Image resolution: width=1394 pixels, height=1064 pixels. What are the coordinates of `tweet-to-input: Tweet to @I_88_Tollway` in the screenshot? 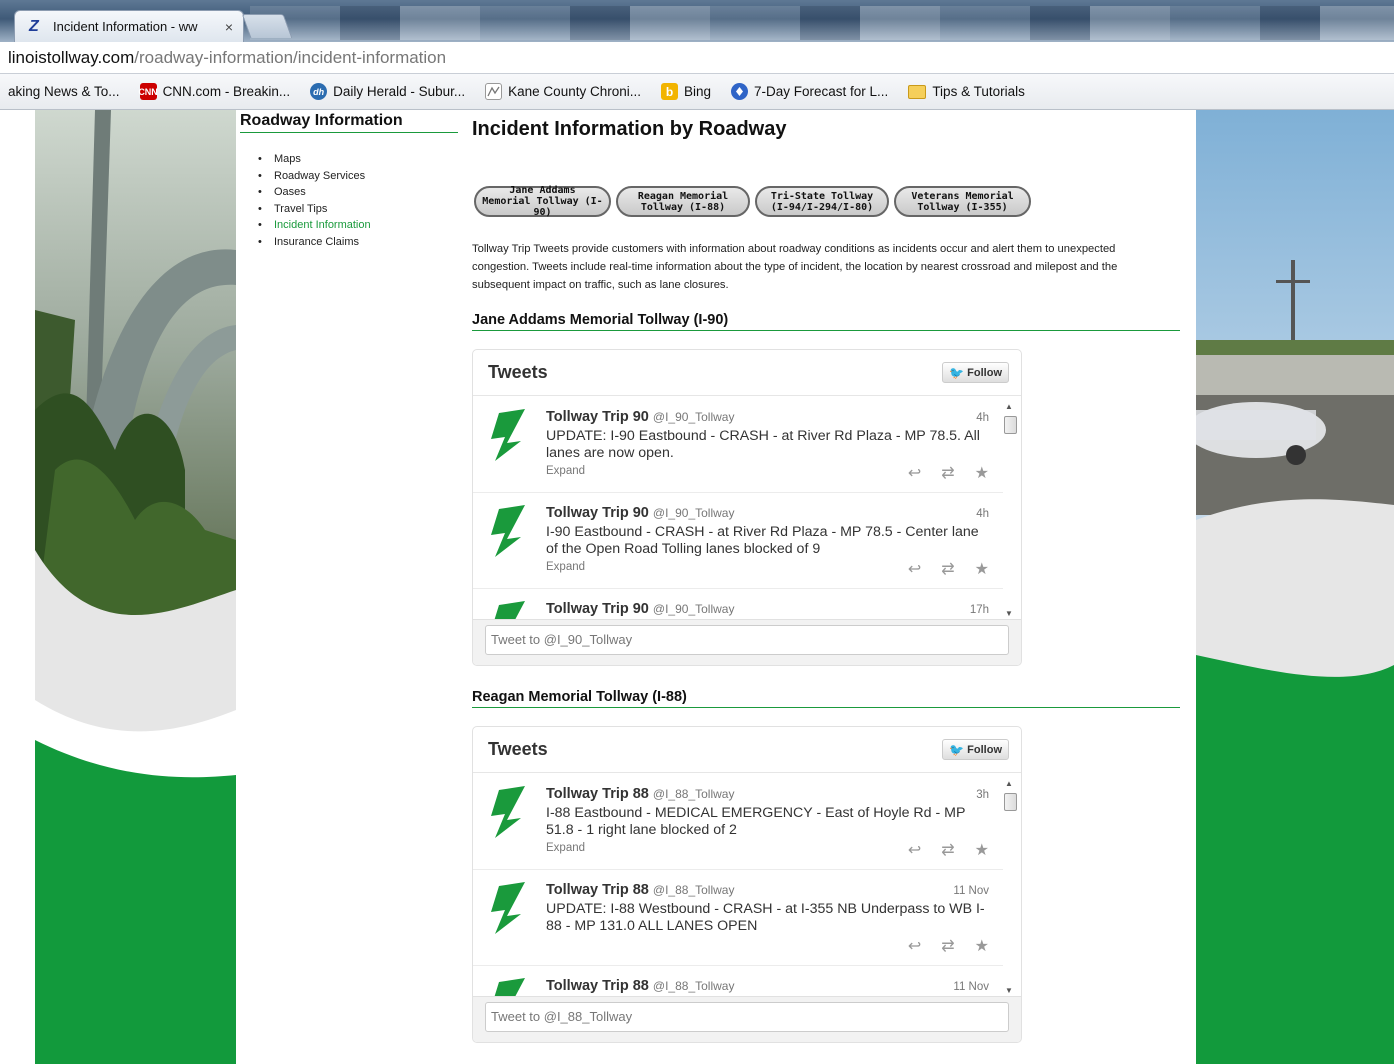 It's located at (747, 1017).